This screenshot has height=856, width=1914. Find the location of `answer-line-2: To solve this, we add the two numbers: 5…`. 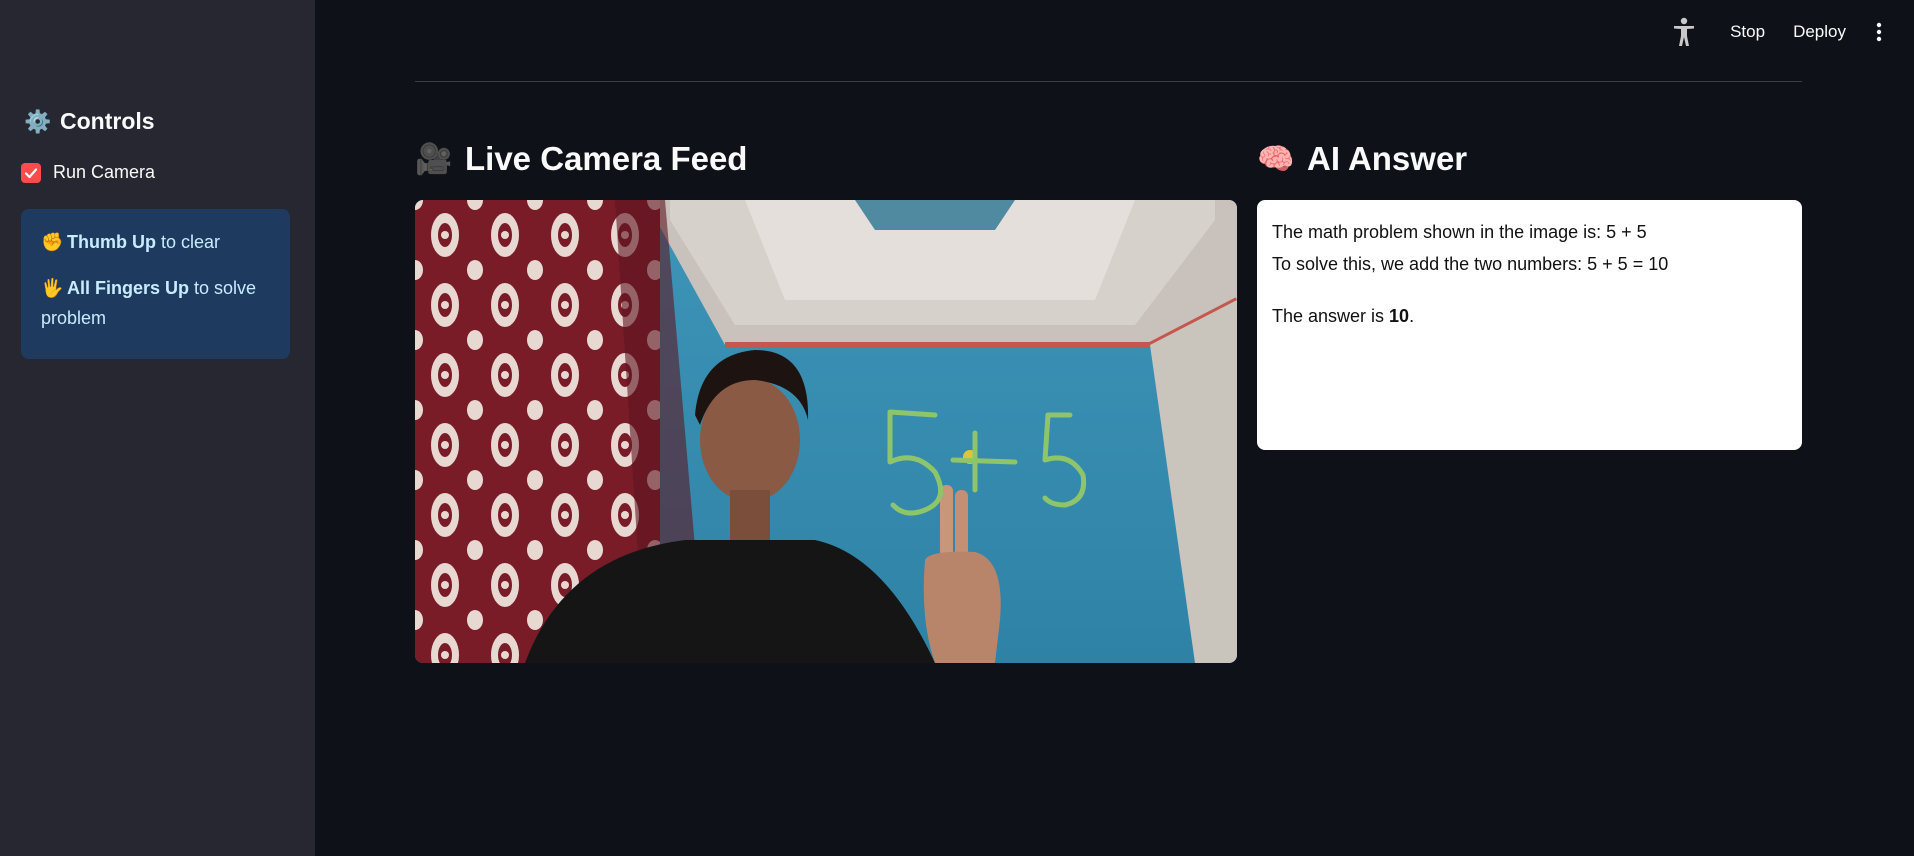

answer-line-2: To solve this, we add the two numbers: 5… is located at coordinates (1470, 264).